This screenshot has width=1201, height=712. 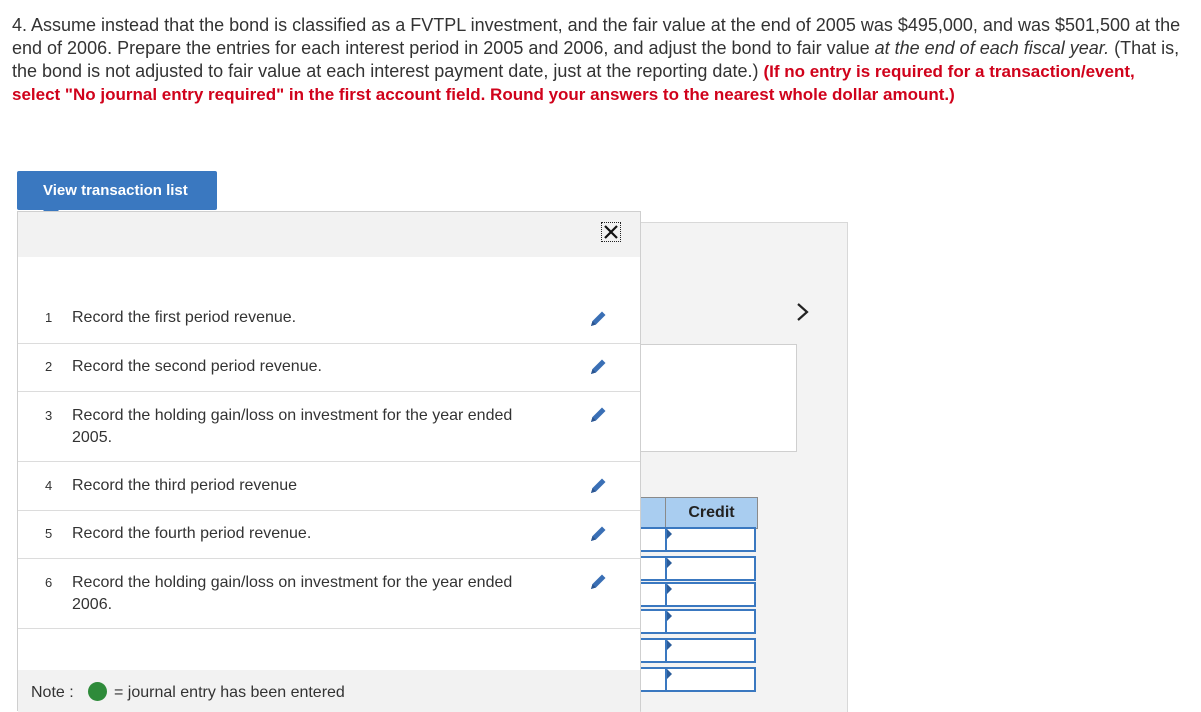 I want to click on note-label: Note :, so click(x=52, y=692).